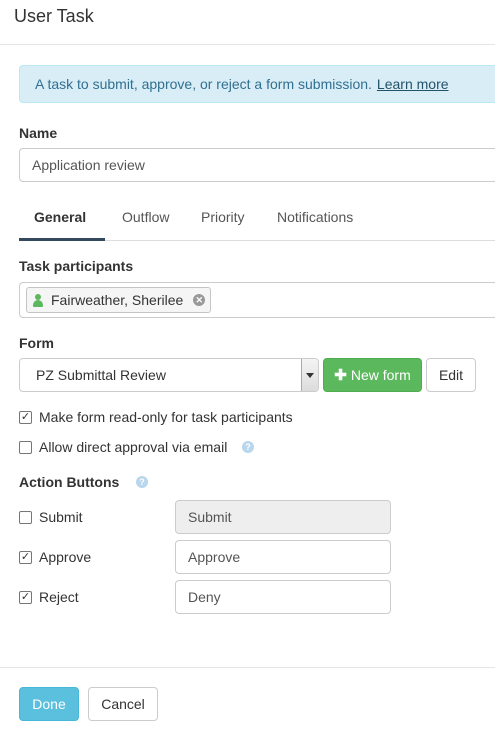 This screenshot has height=753, width=495. I want to click on tab-notifications: Notifications, so click(315, 220).